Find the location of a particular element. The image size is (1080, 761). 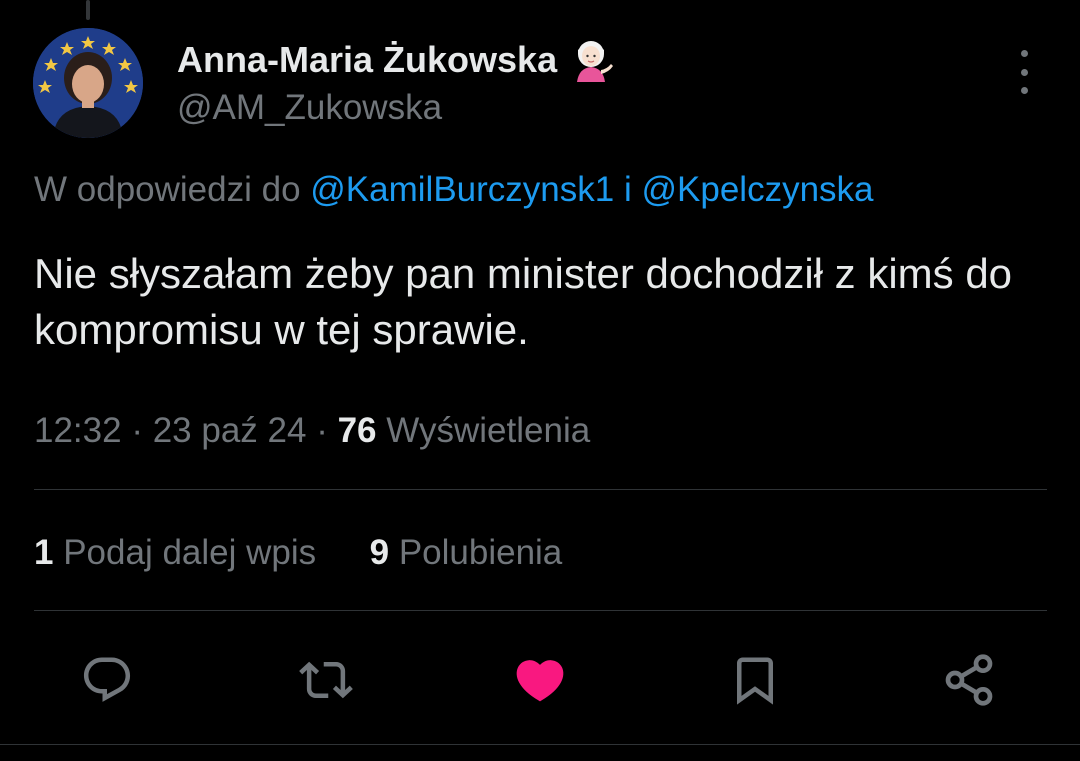

like-heart-icon is located at coordinates (540, 681).